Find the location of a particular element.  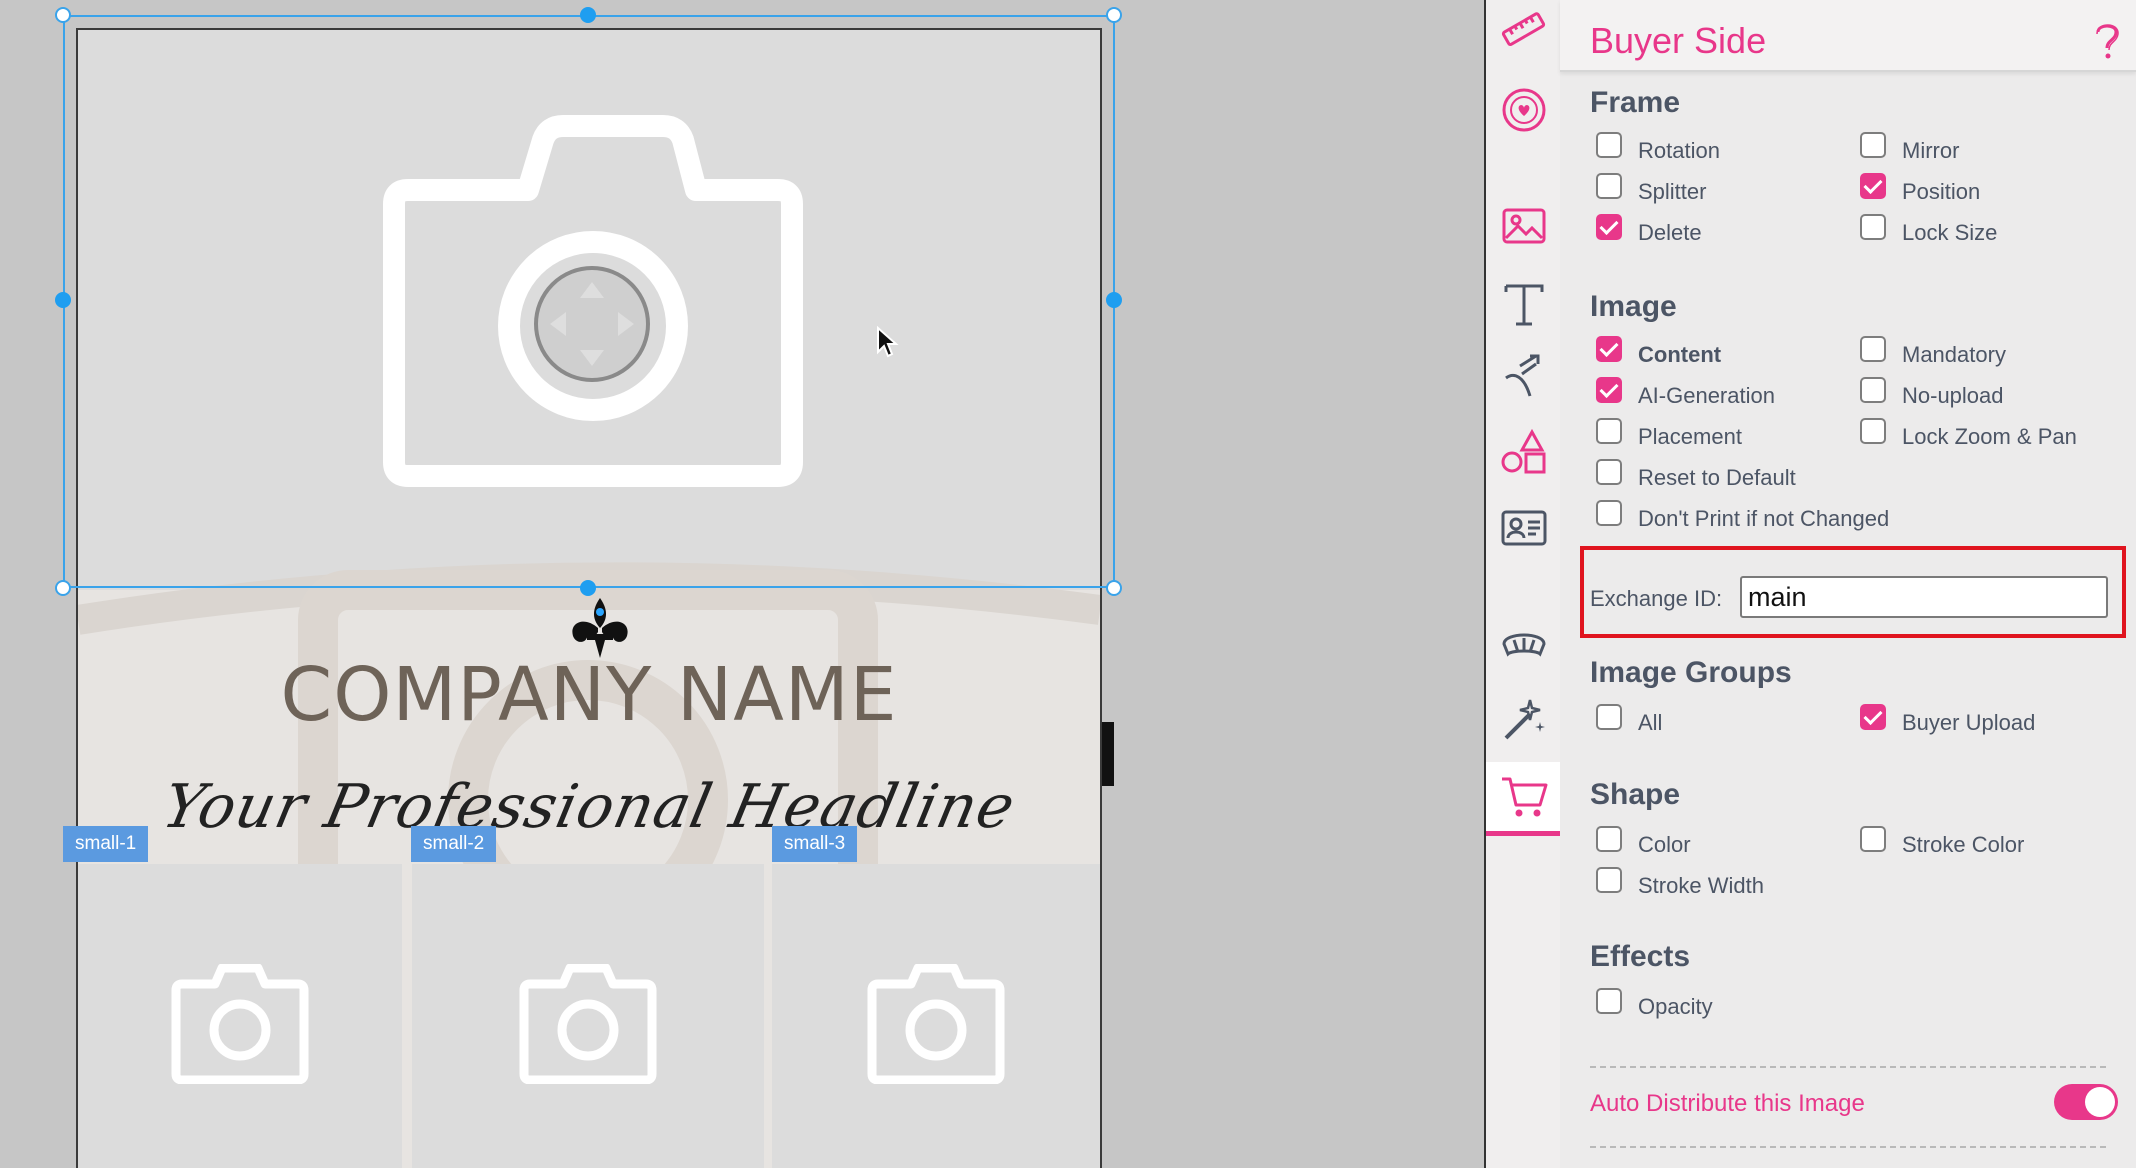

favorites-tool is located at coordinates (1524, 110).